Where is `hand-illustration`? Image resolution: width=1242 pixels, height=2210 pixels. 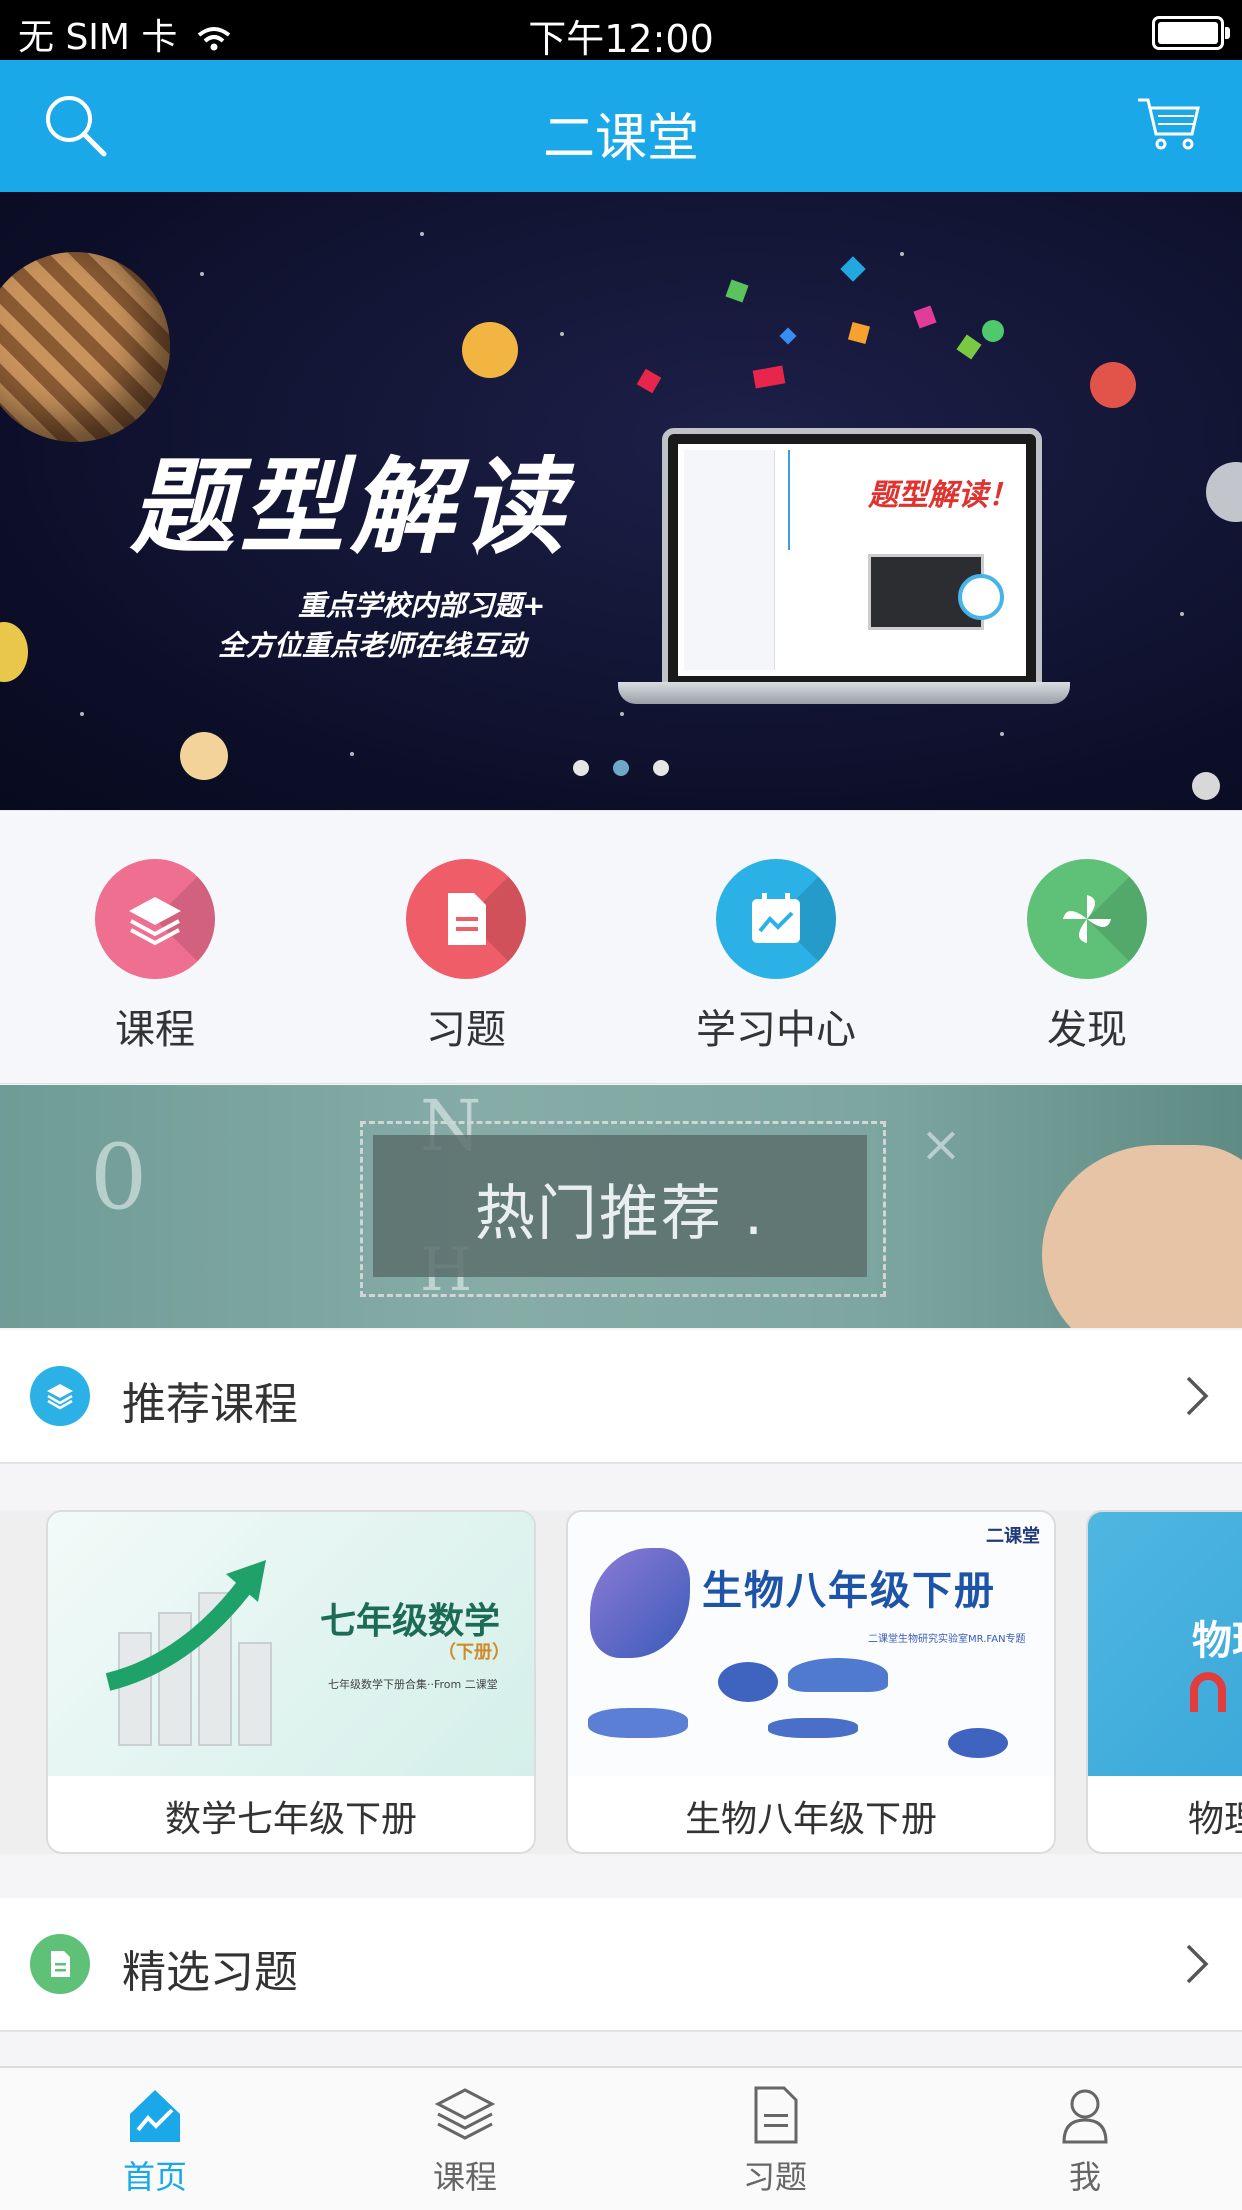 hand-illustration is located at coordinates (1142, 1236).